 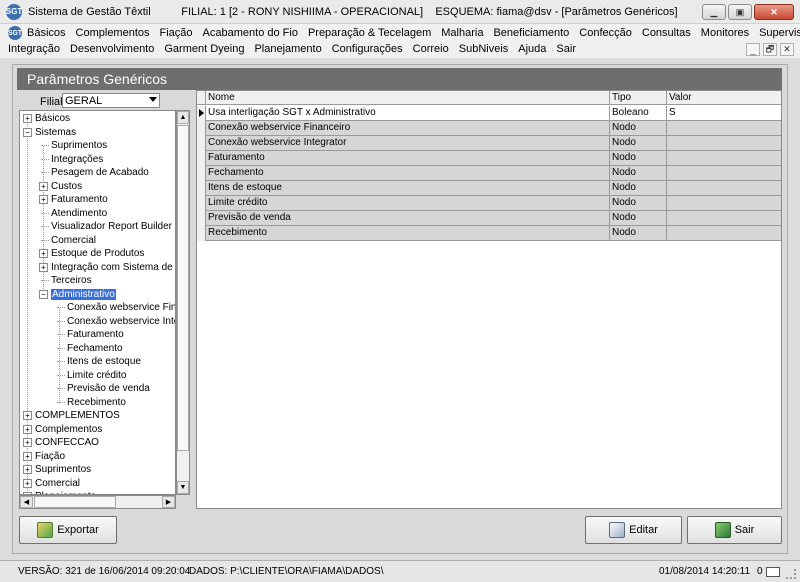 What do you see at coordinates (44, 456) in the screenshot?
I see `tree-node: + Fiação` at bounding box center [44, 456].